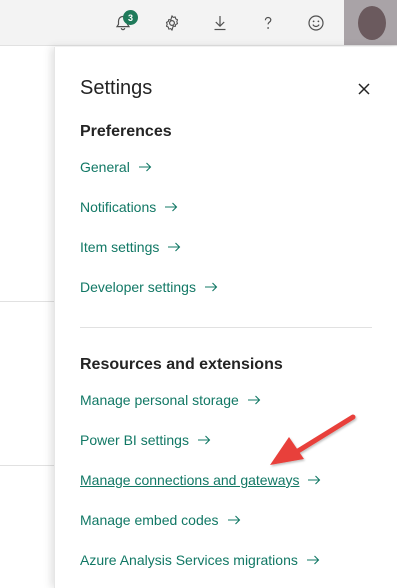 This screenshot has width=397, height=588. I want to click on general-link: General, so click(116, 167).